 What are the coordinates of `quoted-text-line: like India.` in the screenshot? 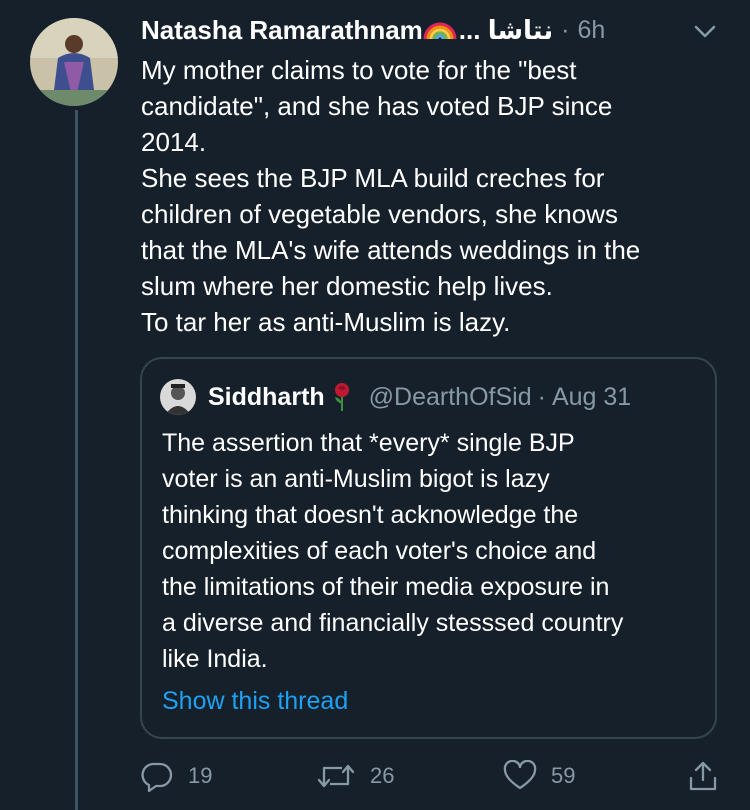 It's located at (215, 659).